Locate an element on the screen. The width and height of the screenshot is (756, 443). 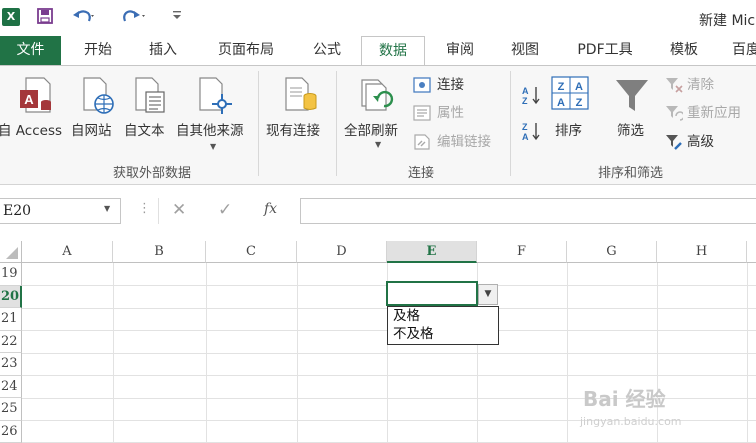
validation-dropdown-list: 及格 不及格 is located at coordinates (443, 325).